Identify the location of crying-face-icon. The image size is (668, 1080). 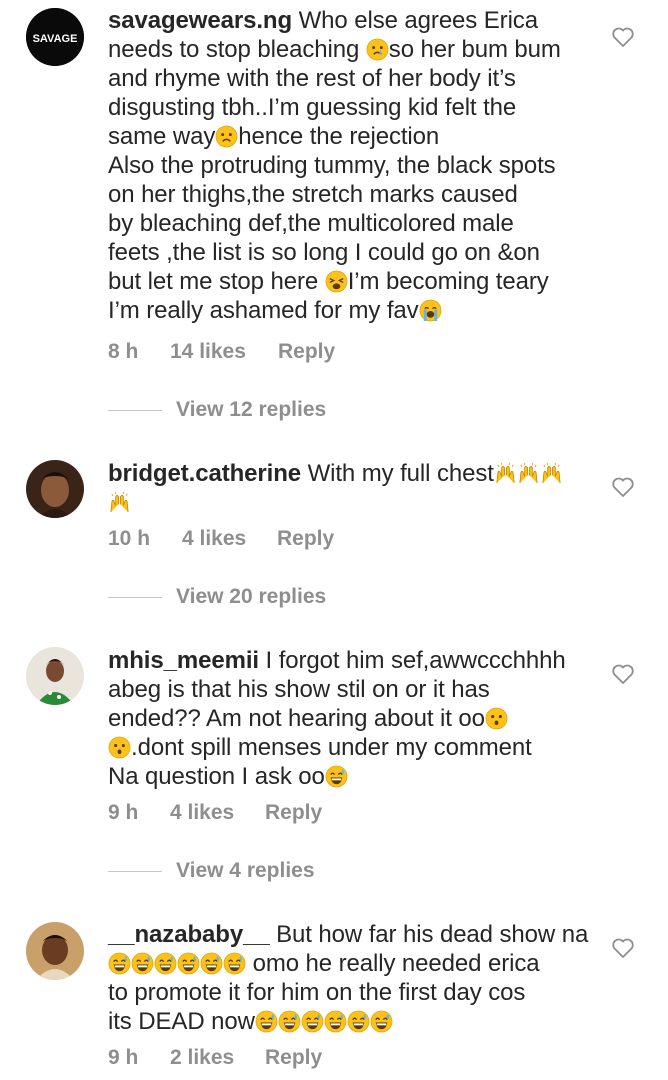
(430, 310).